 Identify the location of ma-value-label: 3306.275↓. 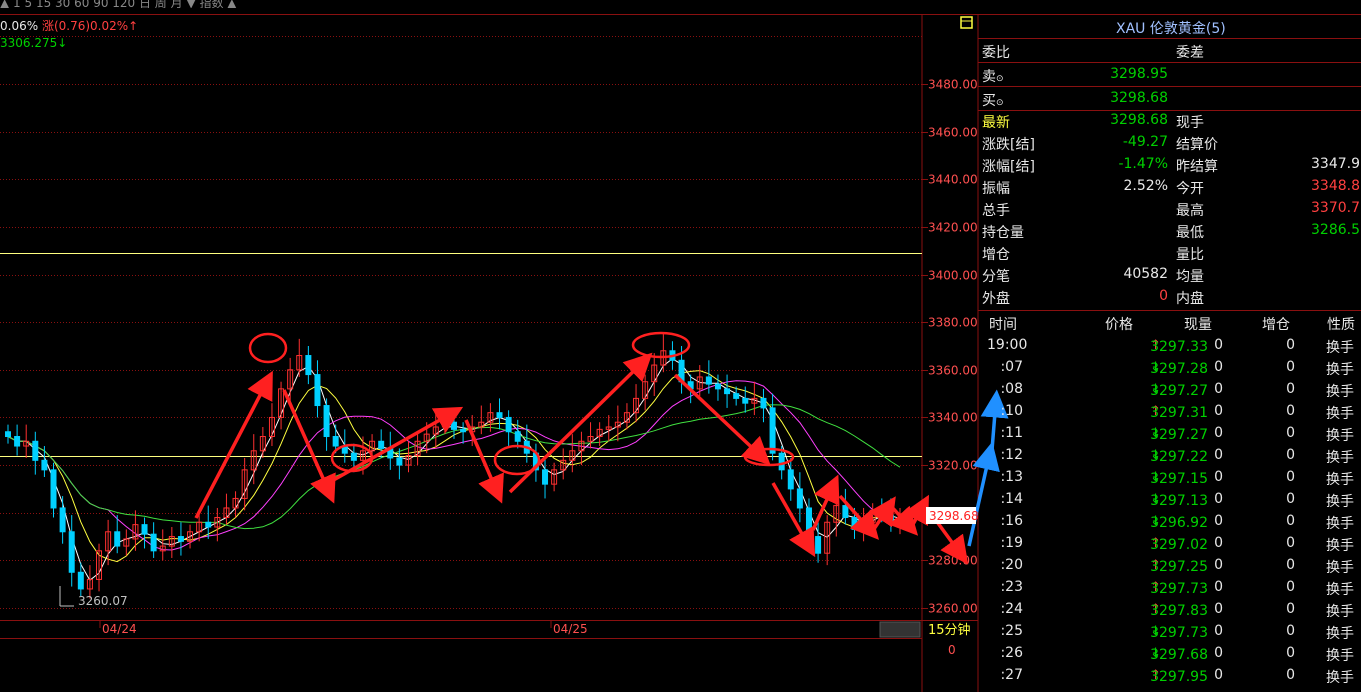
(34, 43).